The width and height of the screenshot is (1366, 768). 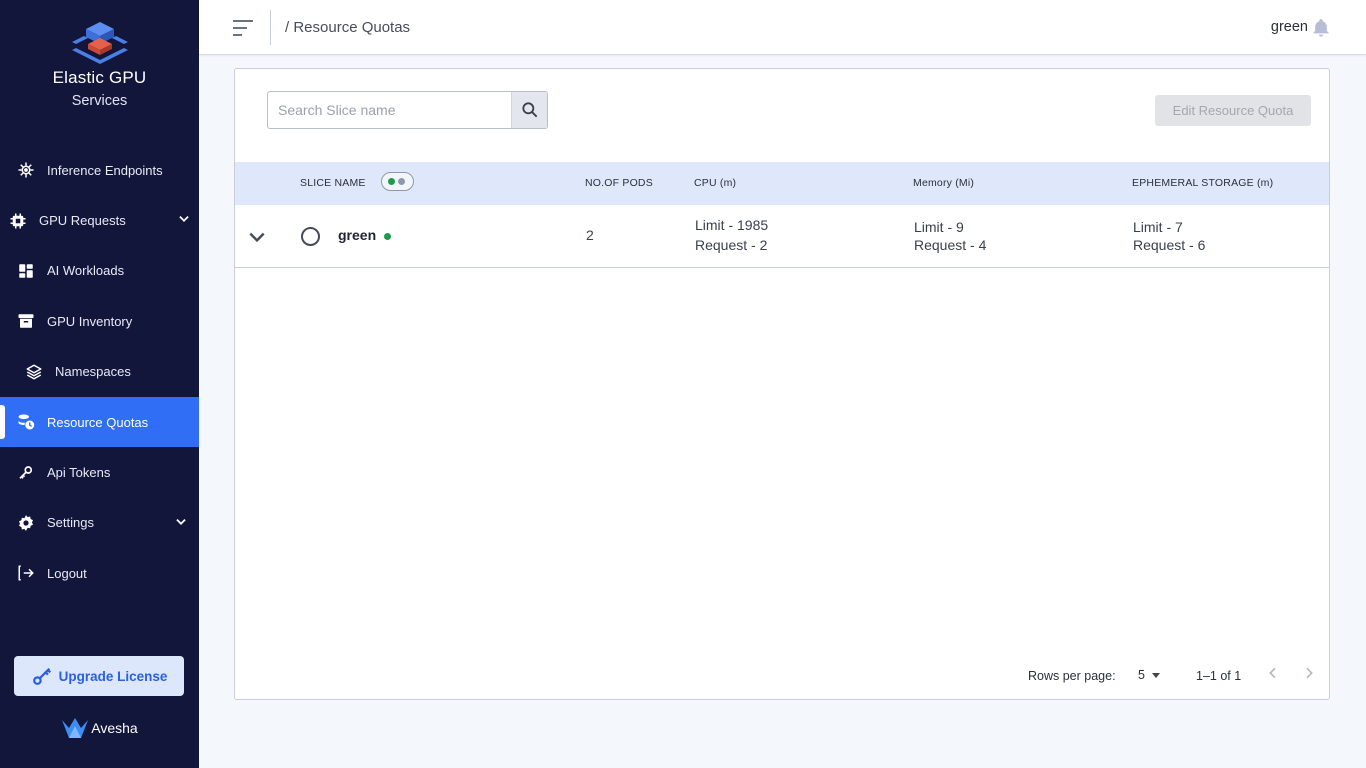 What do you see at coordinates (26, 573) in the screenshot?
I see `logout-icon` at bounding box center [26, 573].